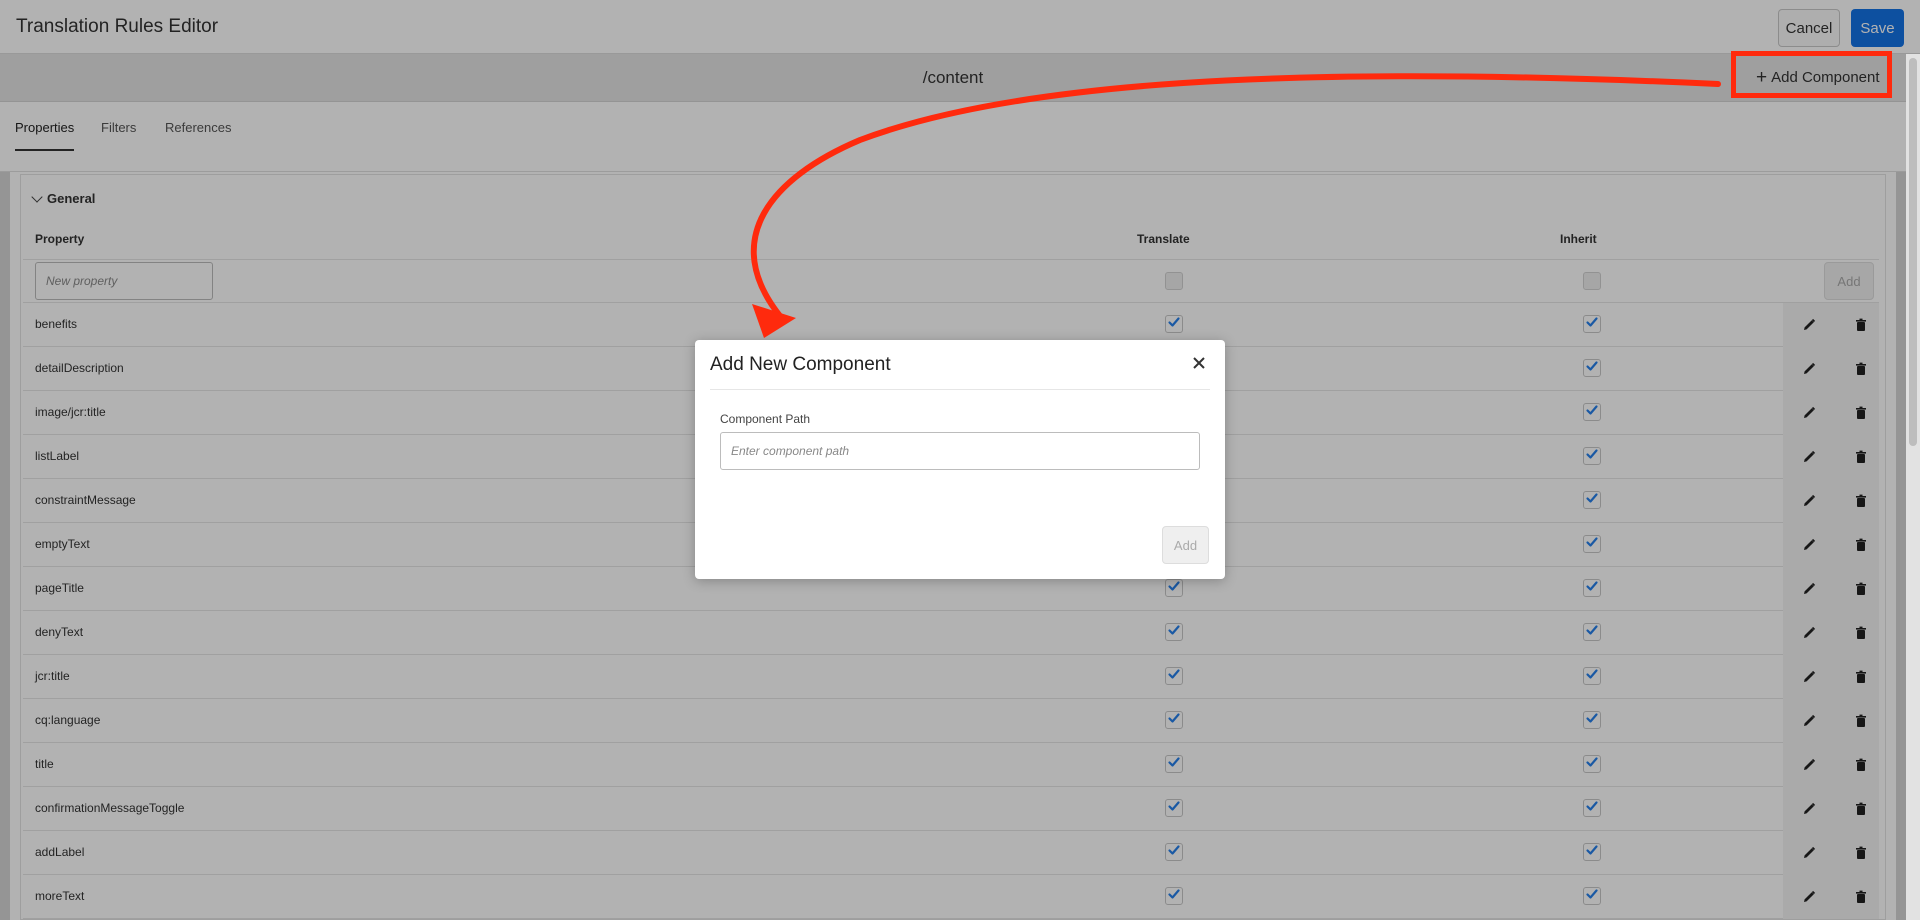 Image resolution: width=1920 pixels, height=920 pixels. Describe the element at coordinates (765, 419) in the screenshot. I see `component-path-label: Component Path` at that location.